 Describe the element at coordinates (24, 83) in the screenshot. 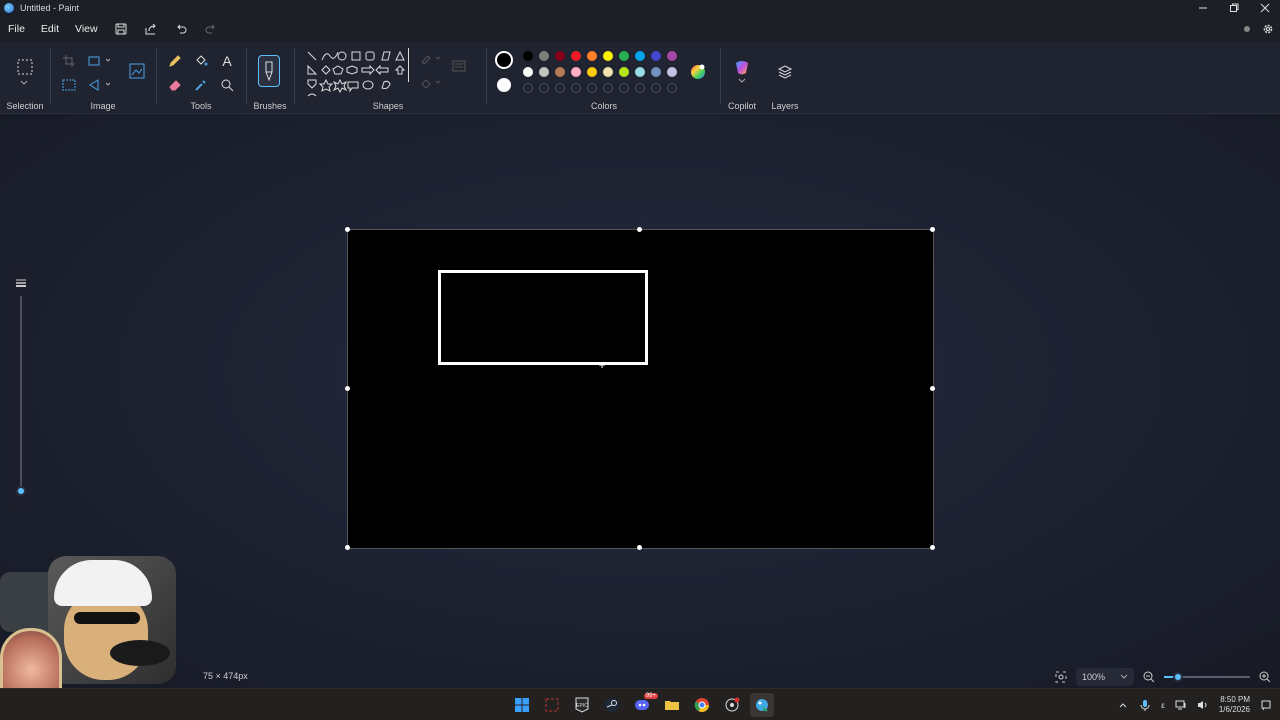

I see `chevron-down-icon` at that location.